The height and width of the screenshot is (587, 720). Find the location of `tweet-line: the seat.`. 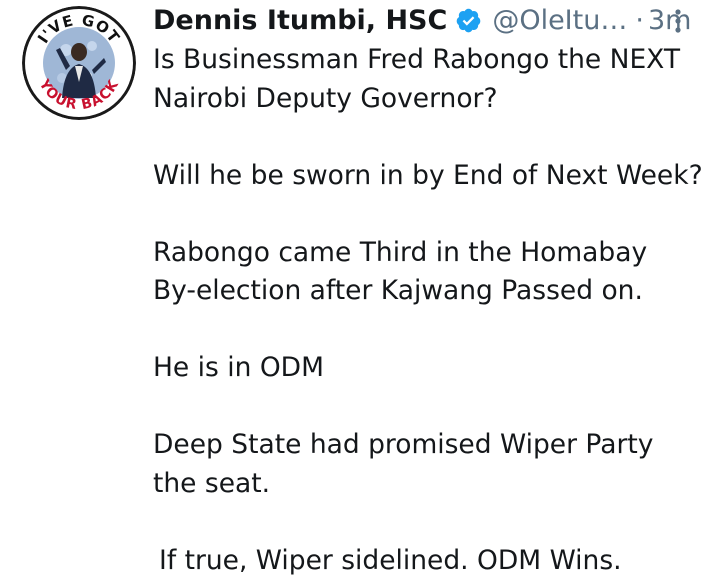

tweet-line: the seat. is located at coordinates (212, 483).